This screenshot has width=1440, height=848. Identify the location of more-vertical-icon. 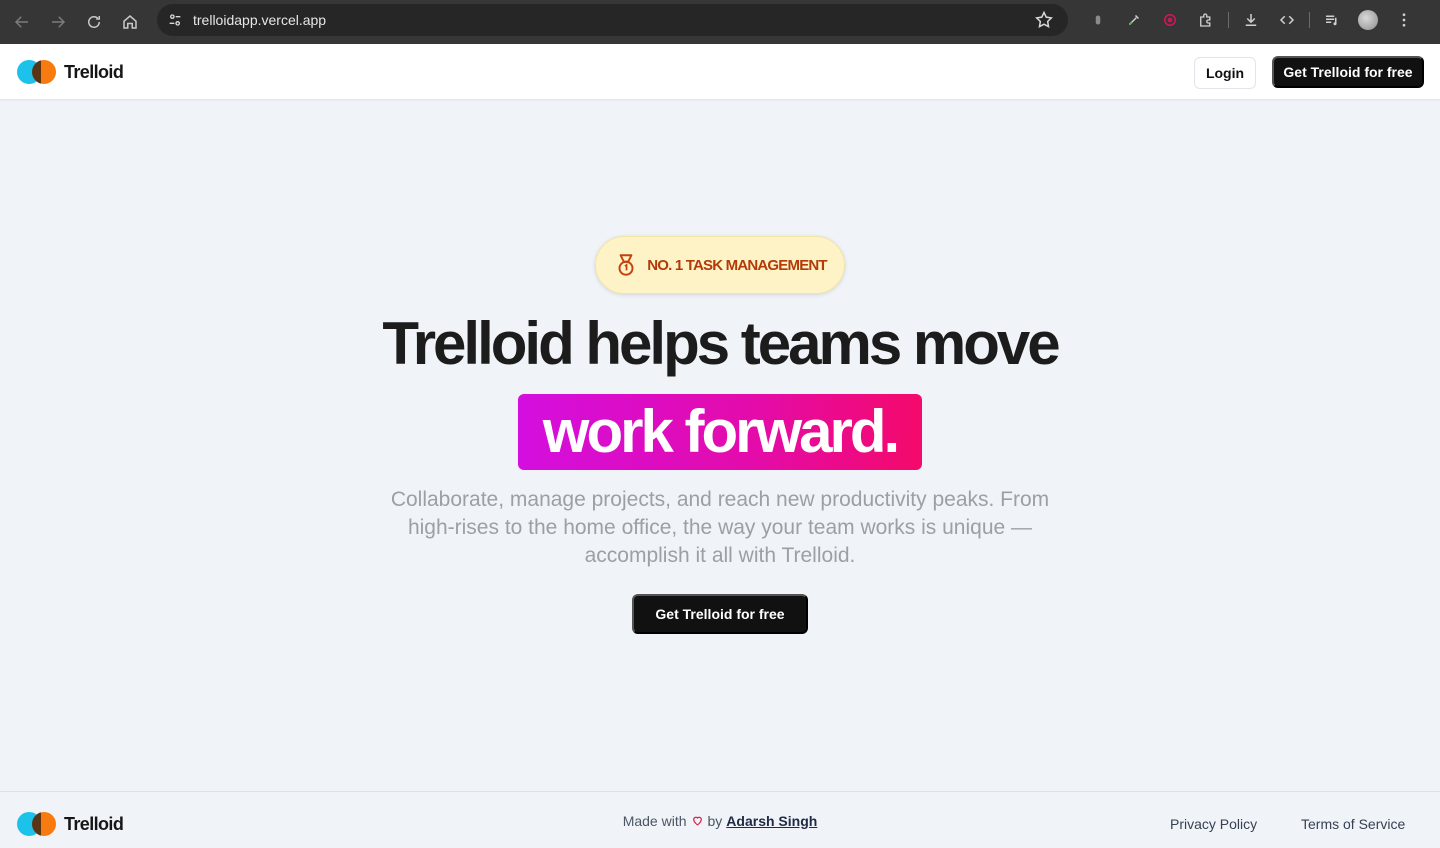
(1404, 20).